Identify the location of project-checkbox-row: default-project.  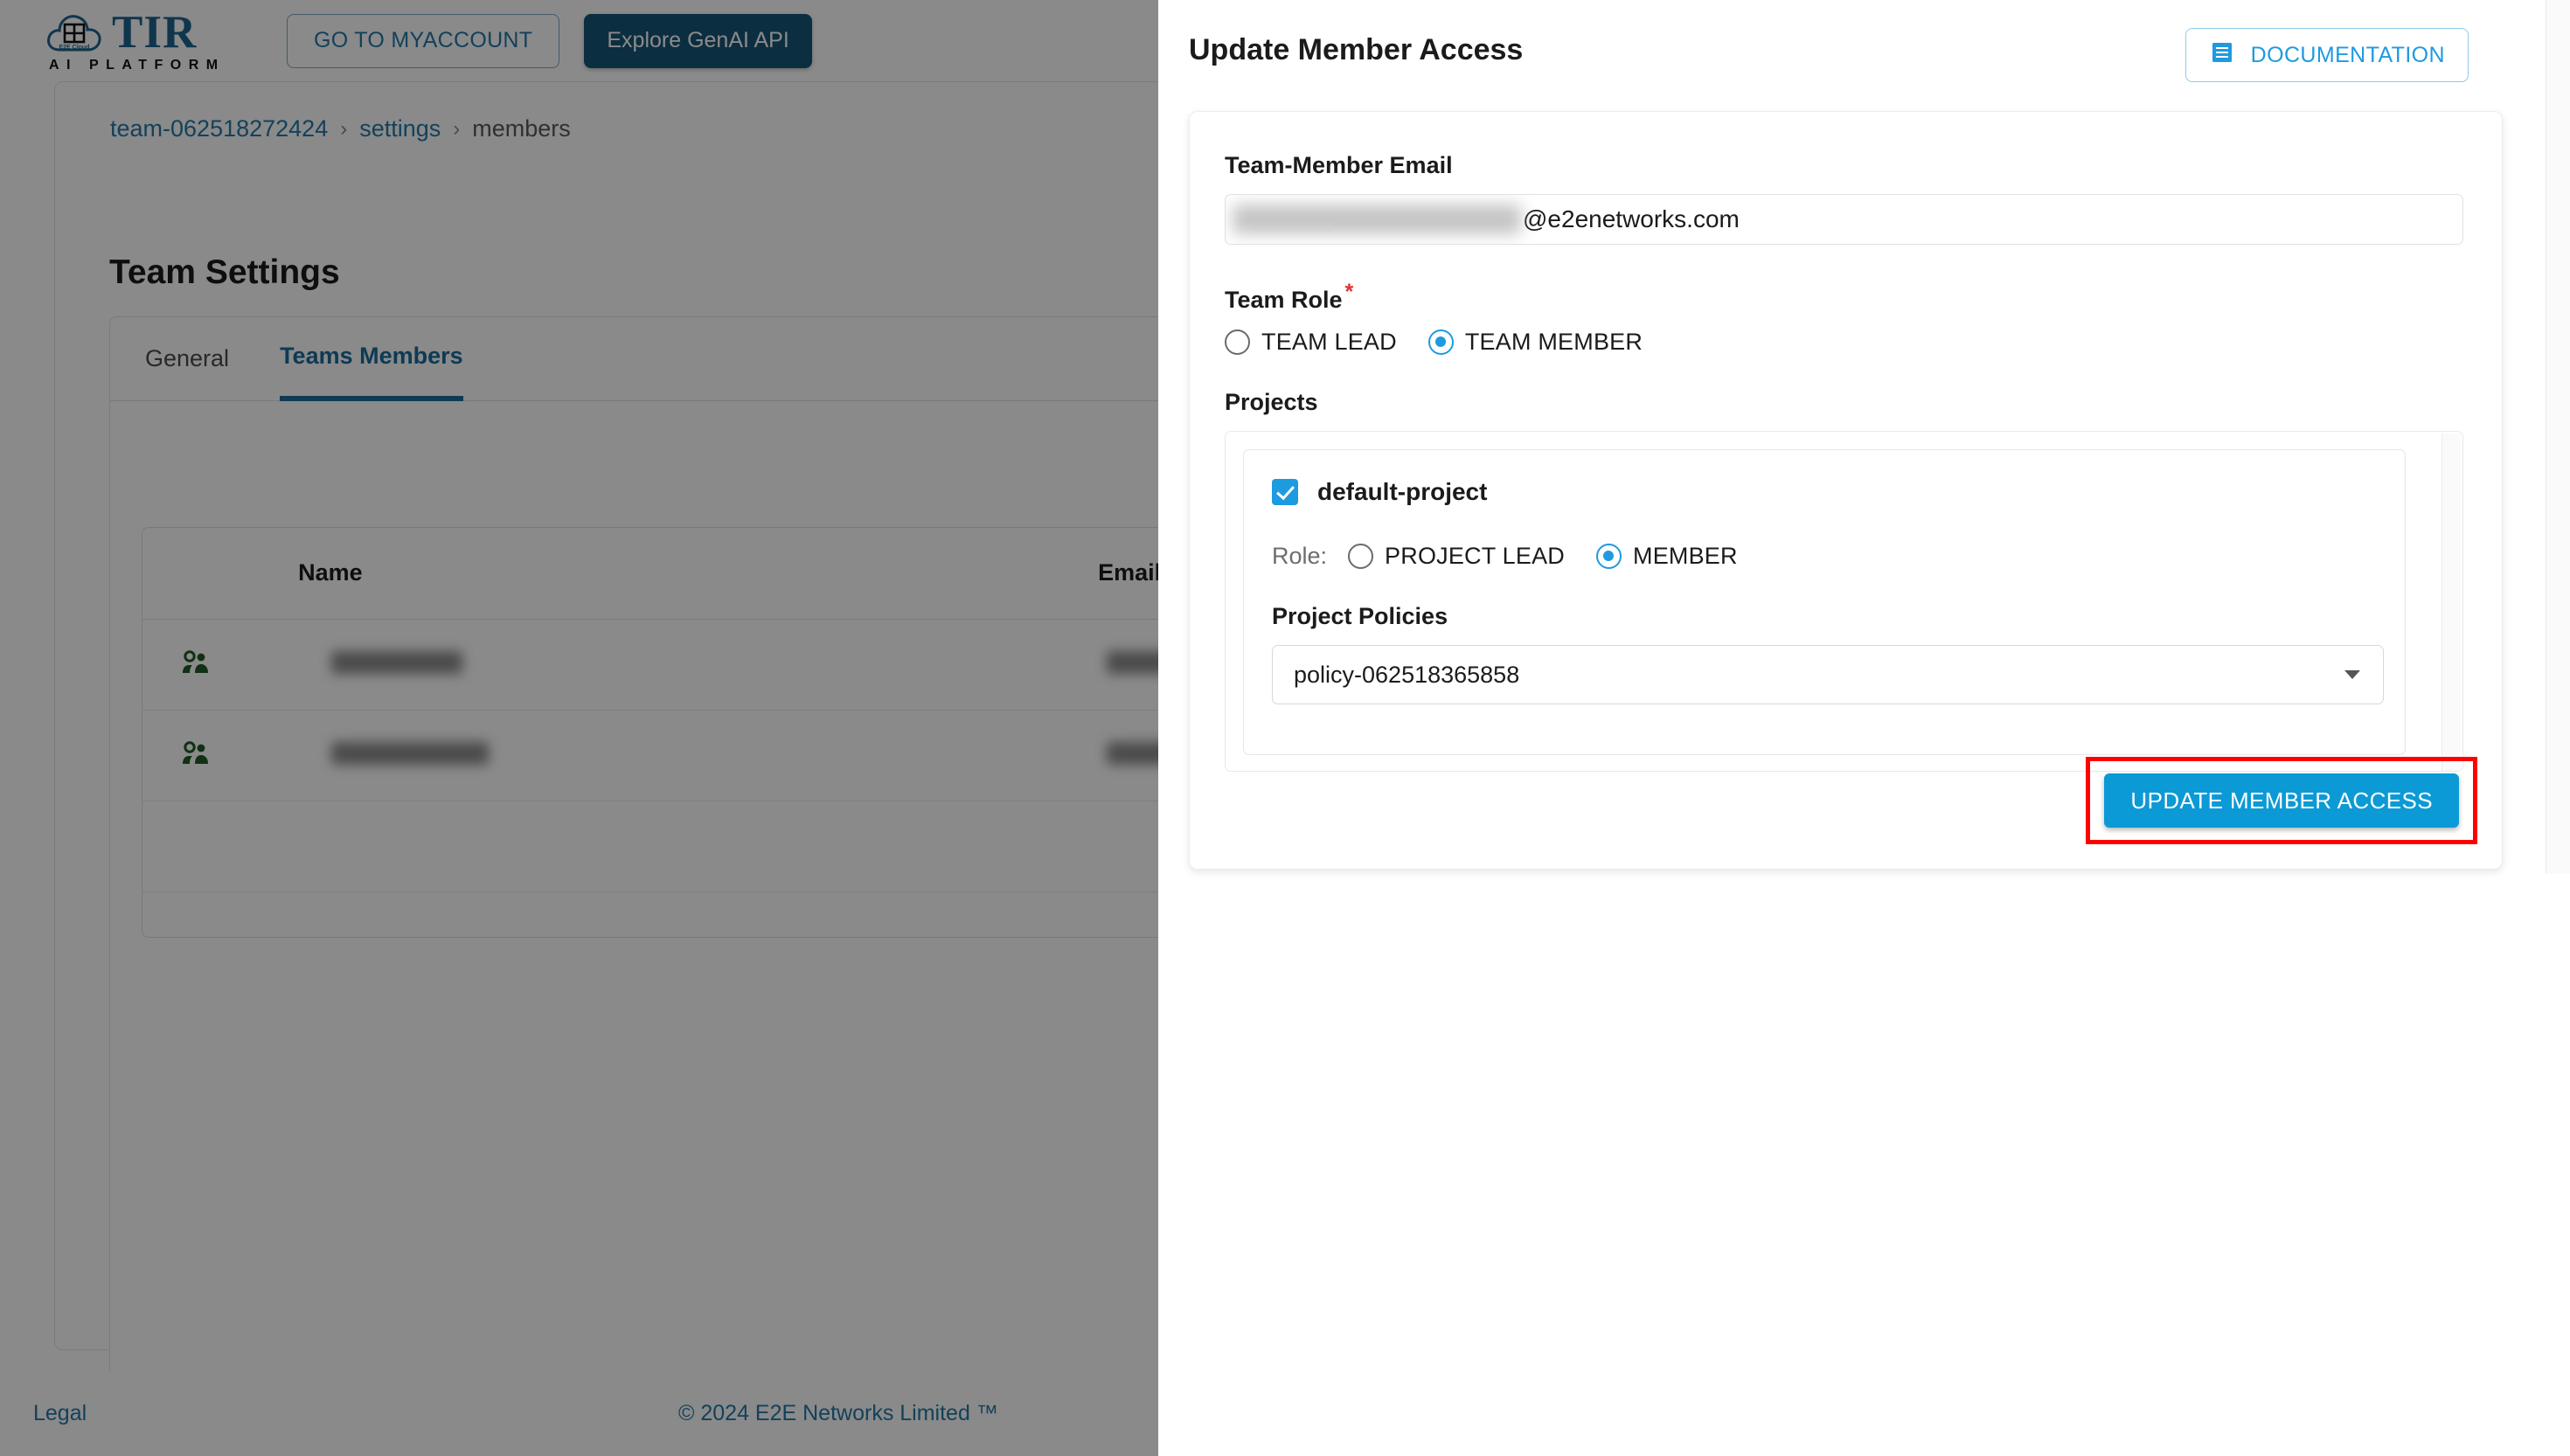
(1824, 492).